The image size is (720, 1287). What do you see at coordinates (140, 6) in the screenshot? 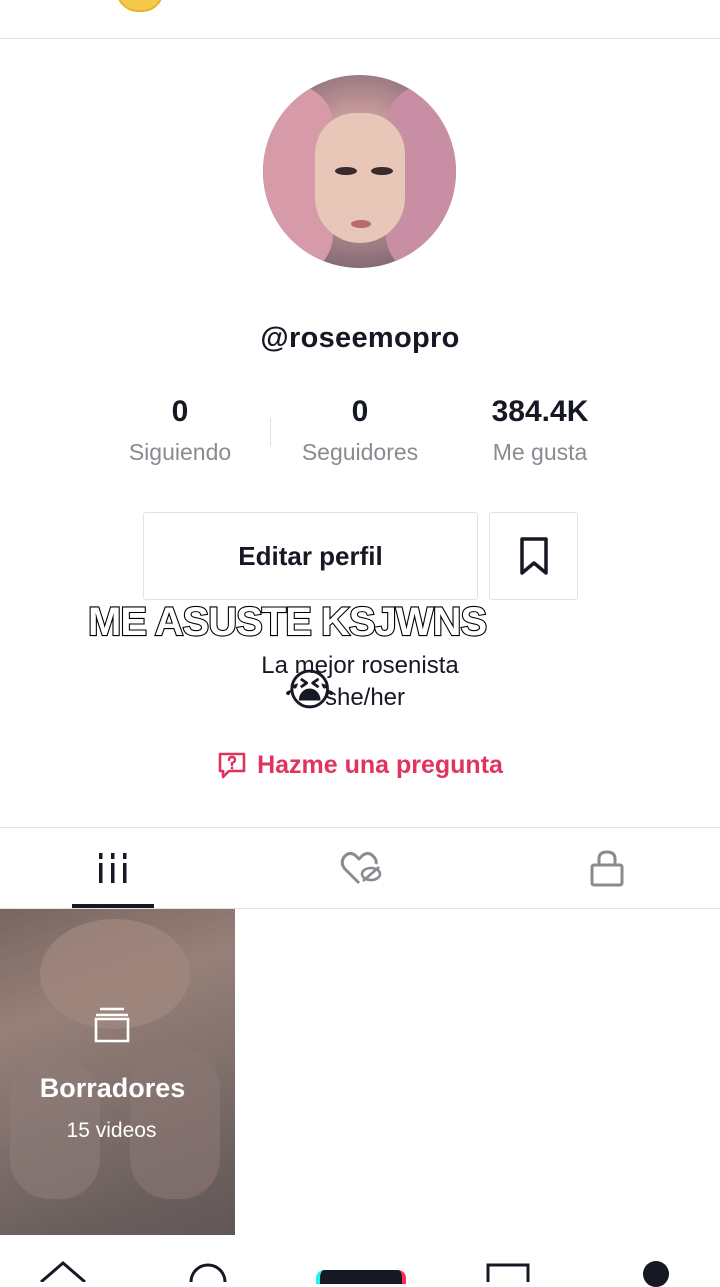
I see `emoji-icon` at bounding box center [140, 6].